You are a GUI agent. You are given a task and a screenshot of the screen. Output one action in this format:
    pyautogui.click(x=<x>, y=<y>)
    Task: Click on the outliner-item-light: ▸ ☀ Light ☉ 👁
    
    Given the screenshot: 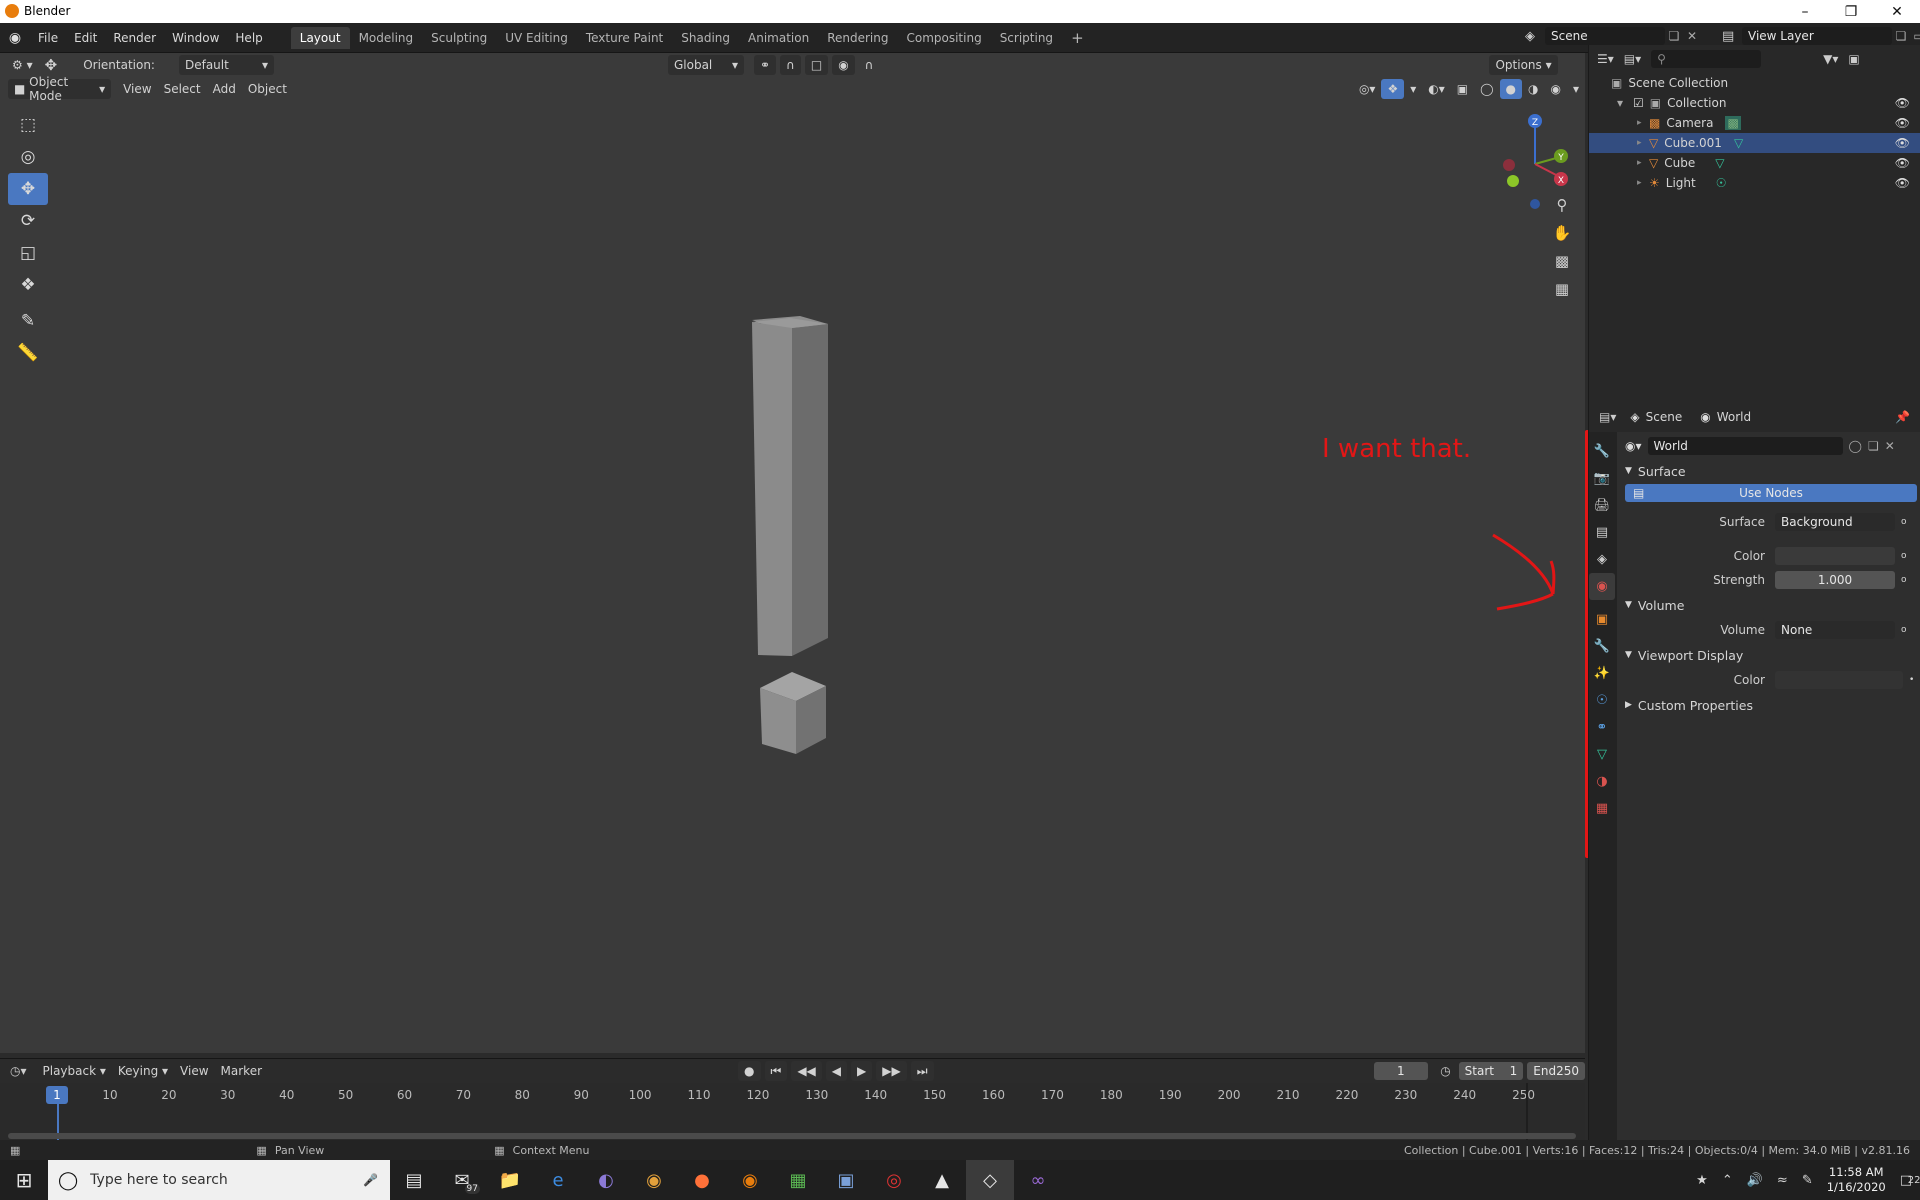 What is the action you would take?
    pyautogui.click(x=1754, y=183)
    